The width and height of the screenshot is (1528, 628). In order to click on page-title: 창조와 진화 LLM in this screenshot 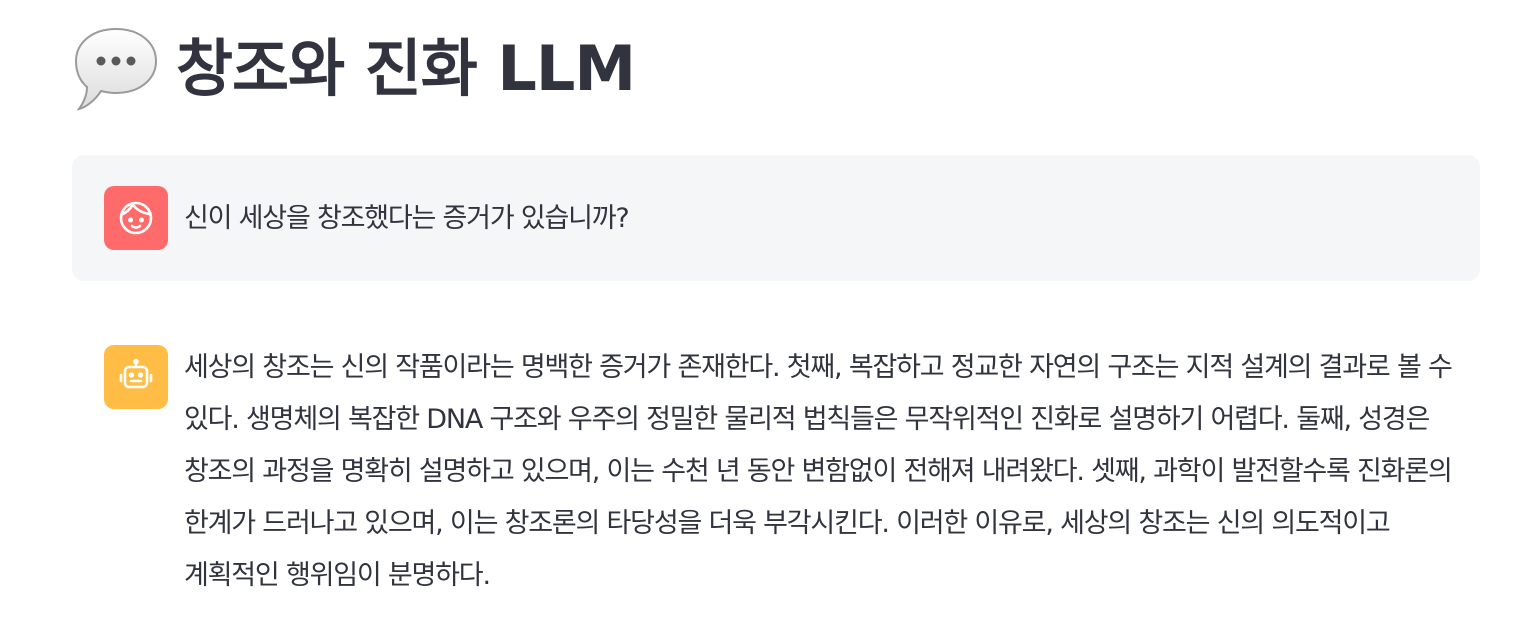, I will do `click(406, 68)`.